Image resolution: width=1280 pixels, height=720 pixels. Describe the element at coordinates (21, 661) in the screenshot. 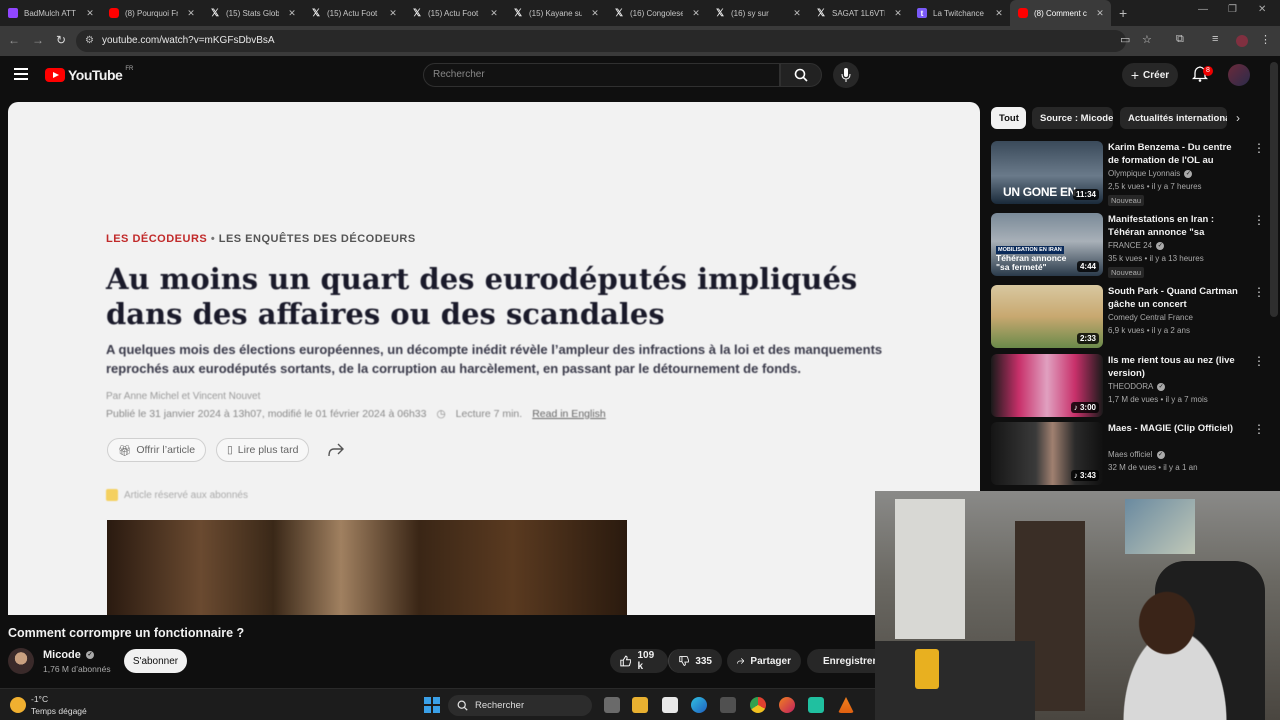

I see `channel-avatar` at that location.